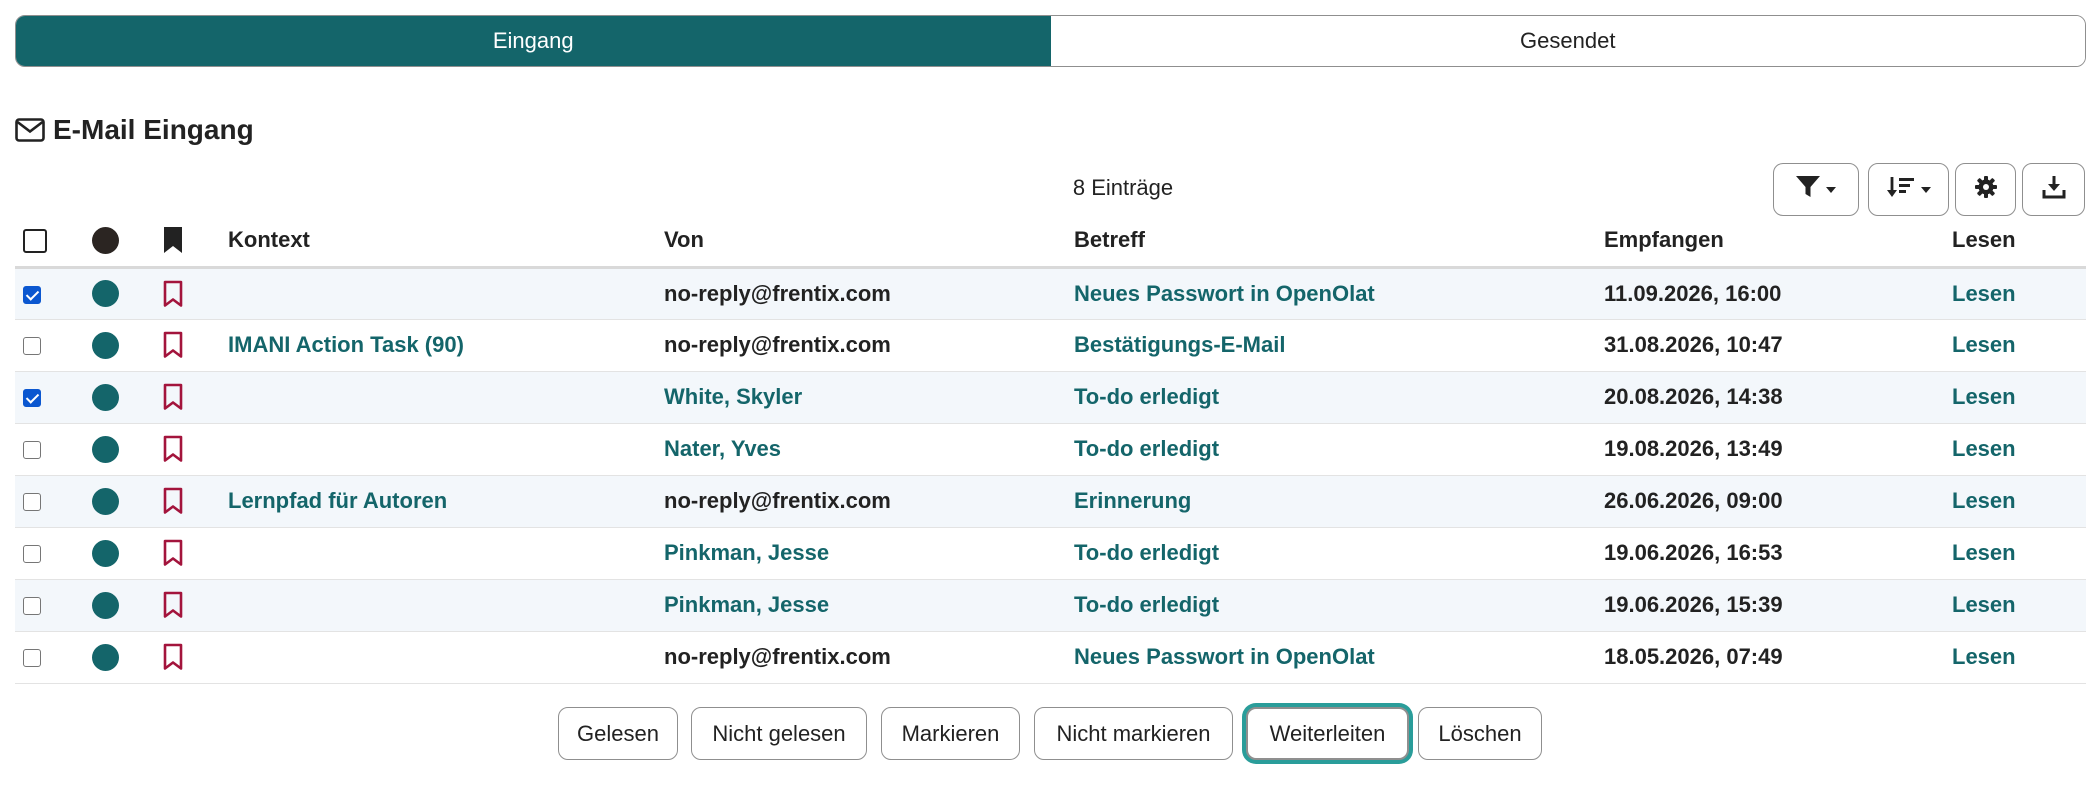  Describe the element at coordinates (1327, 733) in the screenshot. I see `forward-button: Weiterleiten` at that location.